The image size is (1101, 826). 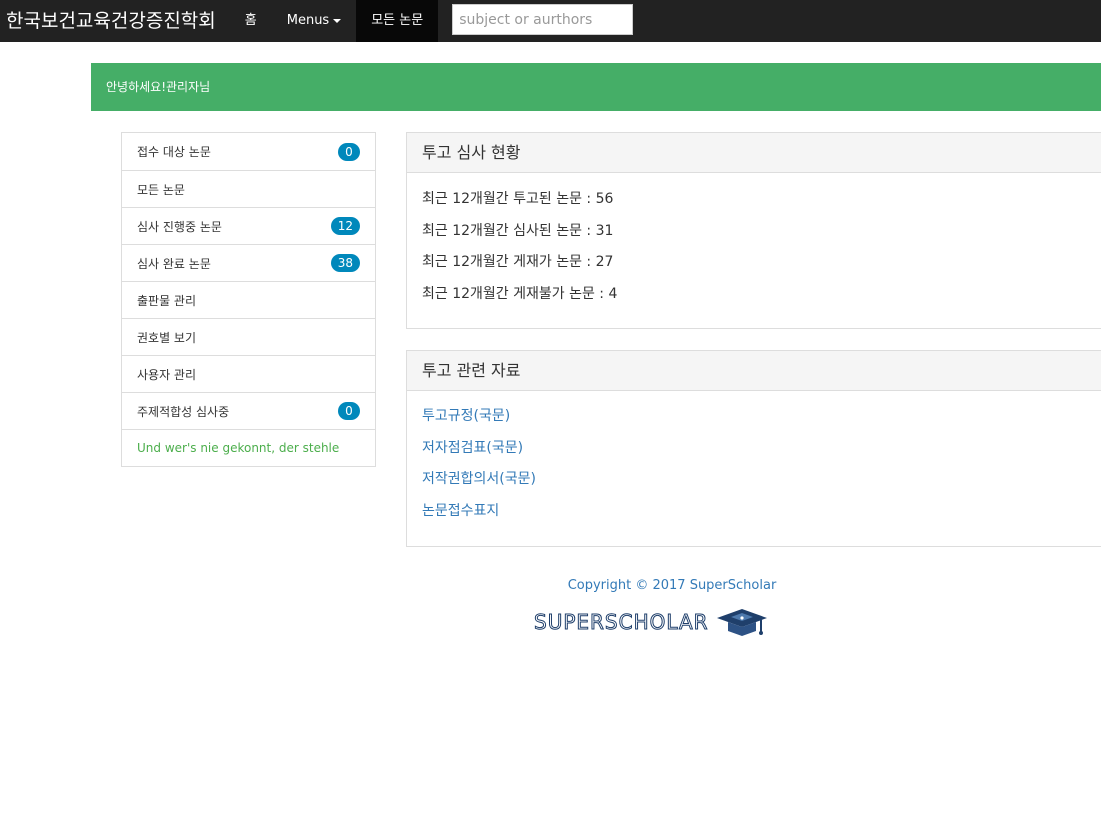 I want to click on panel-body: 투고규정(국문) 저자점검표(국문) 저작권합의서(국문) 논문접수표지, so click(x=754, y=462).